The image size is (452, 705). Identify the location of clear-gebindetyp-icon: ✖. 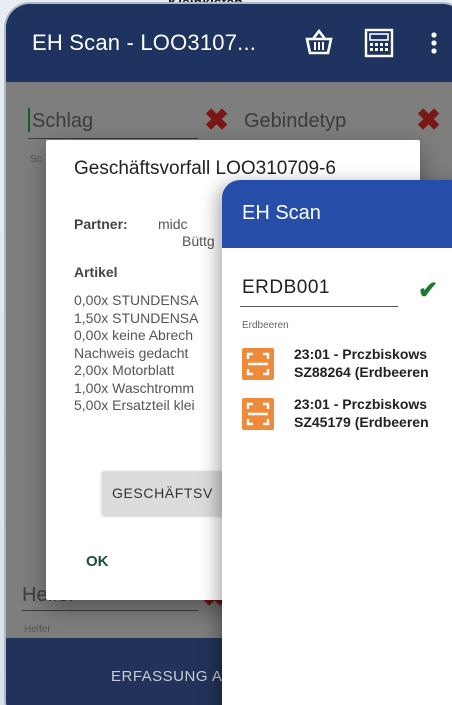
(428, 121).